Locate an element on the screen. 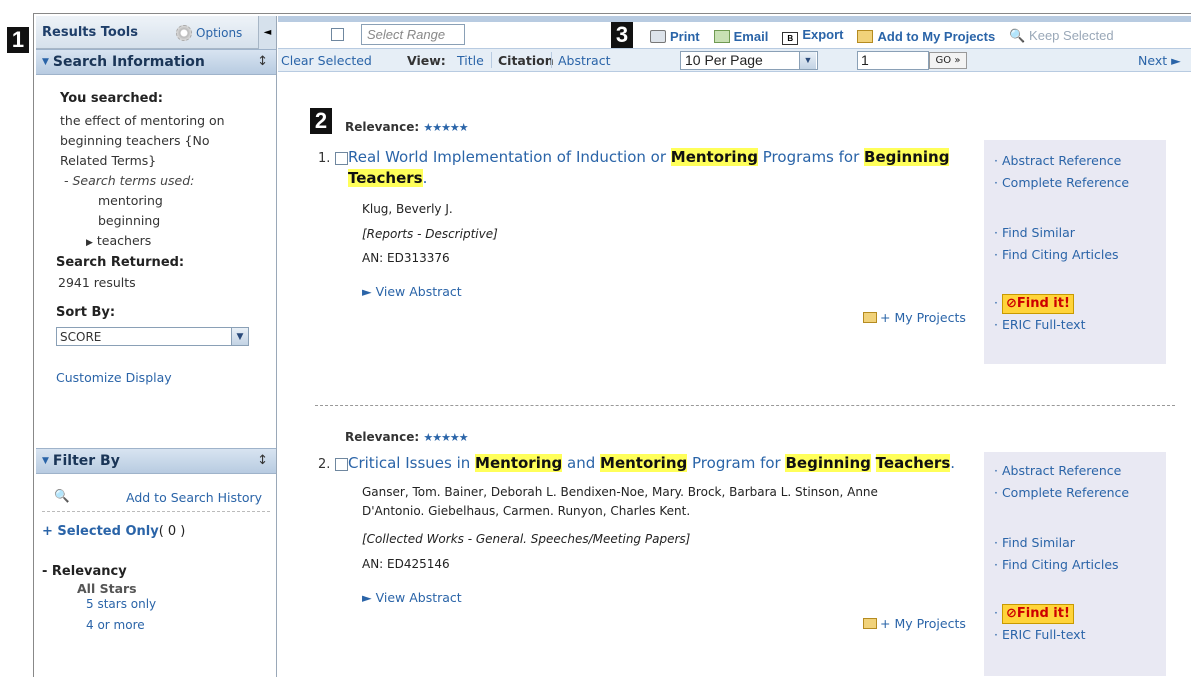 The height and width of the screenshot is (677, 1191). record-divider is located at coordinates (745, 405).